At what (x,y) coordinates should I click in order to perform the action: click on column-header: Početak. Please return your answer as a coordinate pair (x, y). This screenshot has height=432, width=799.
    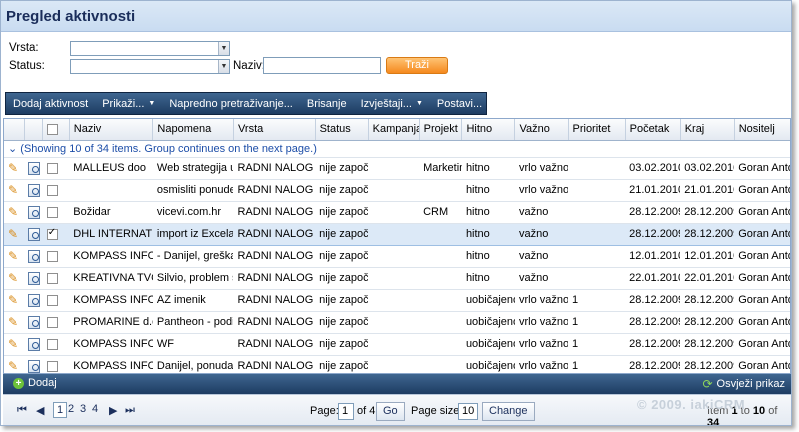
    Looking at the image, I should click on (653, 130).